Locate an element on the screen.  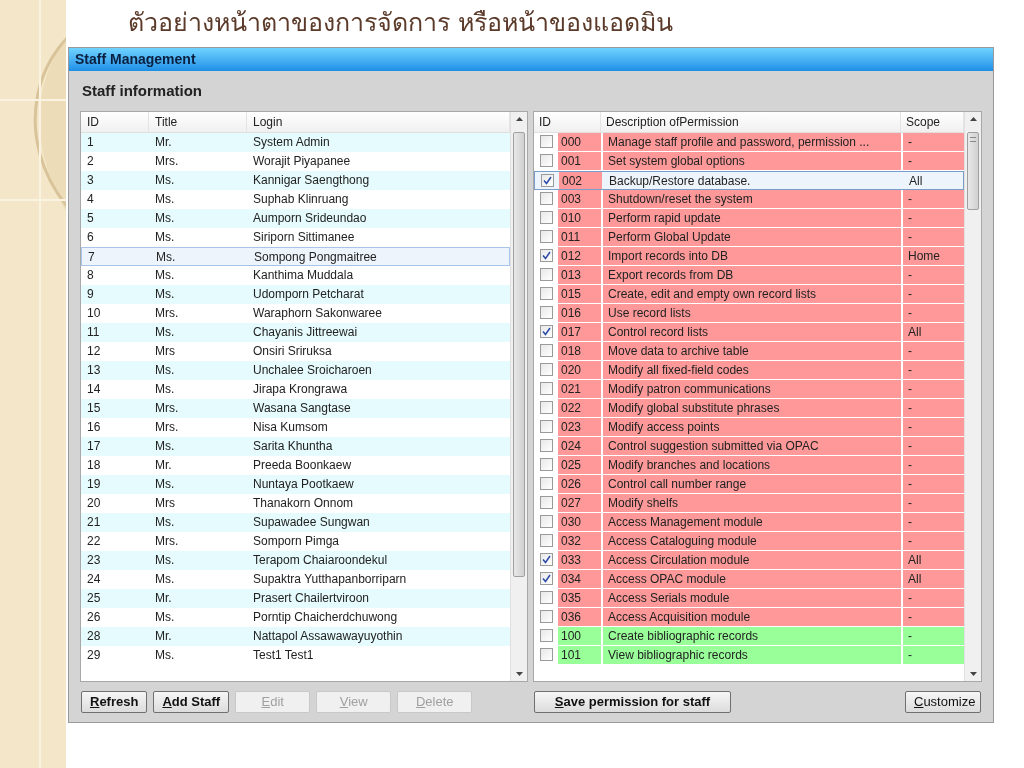
table-cell-text: All is located at coordinates (916, 180).